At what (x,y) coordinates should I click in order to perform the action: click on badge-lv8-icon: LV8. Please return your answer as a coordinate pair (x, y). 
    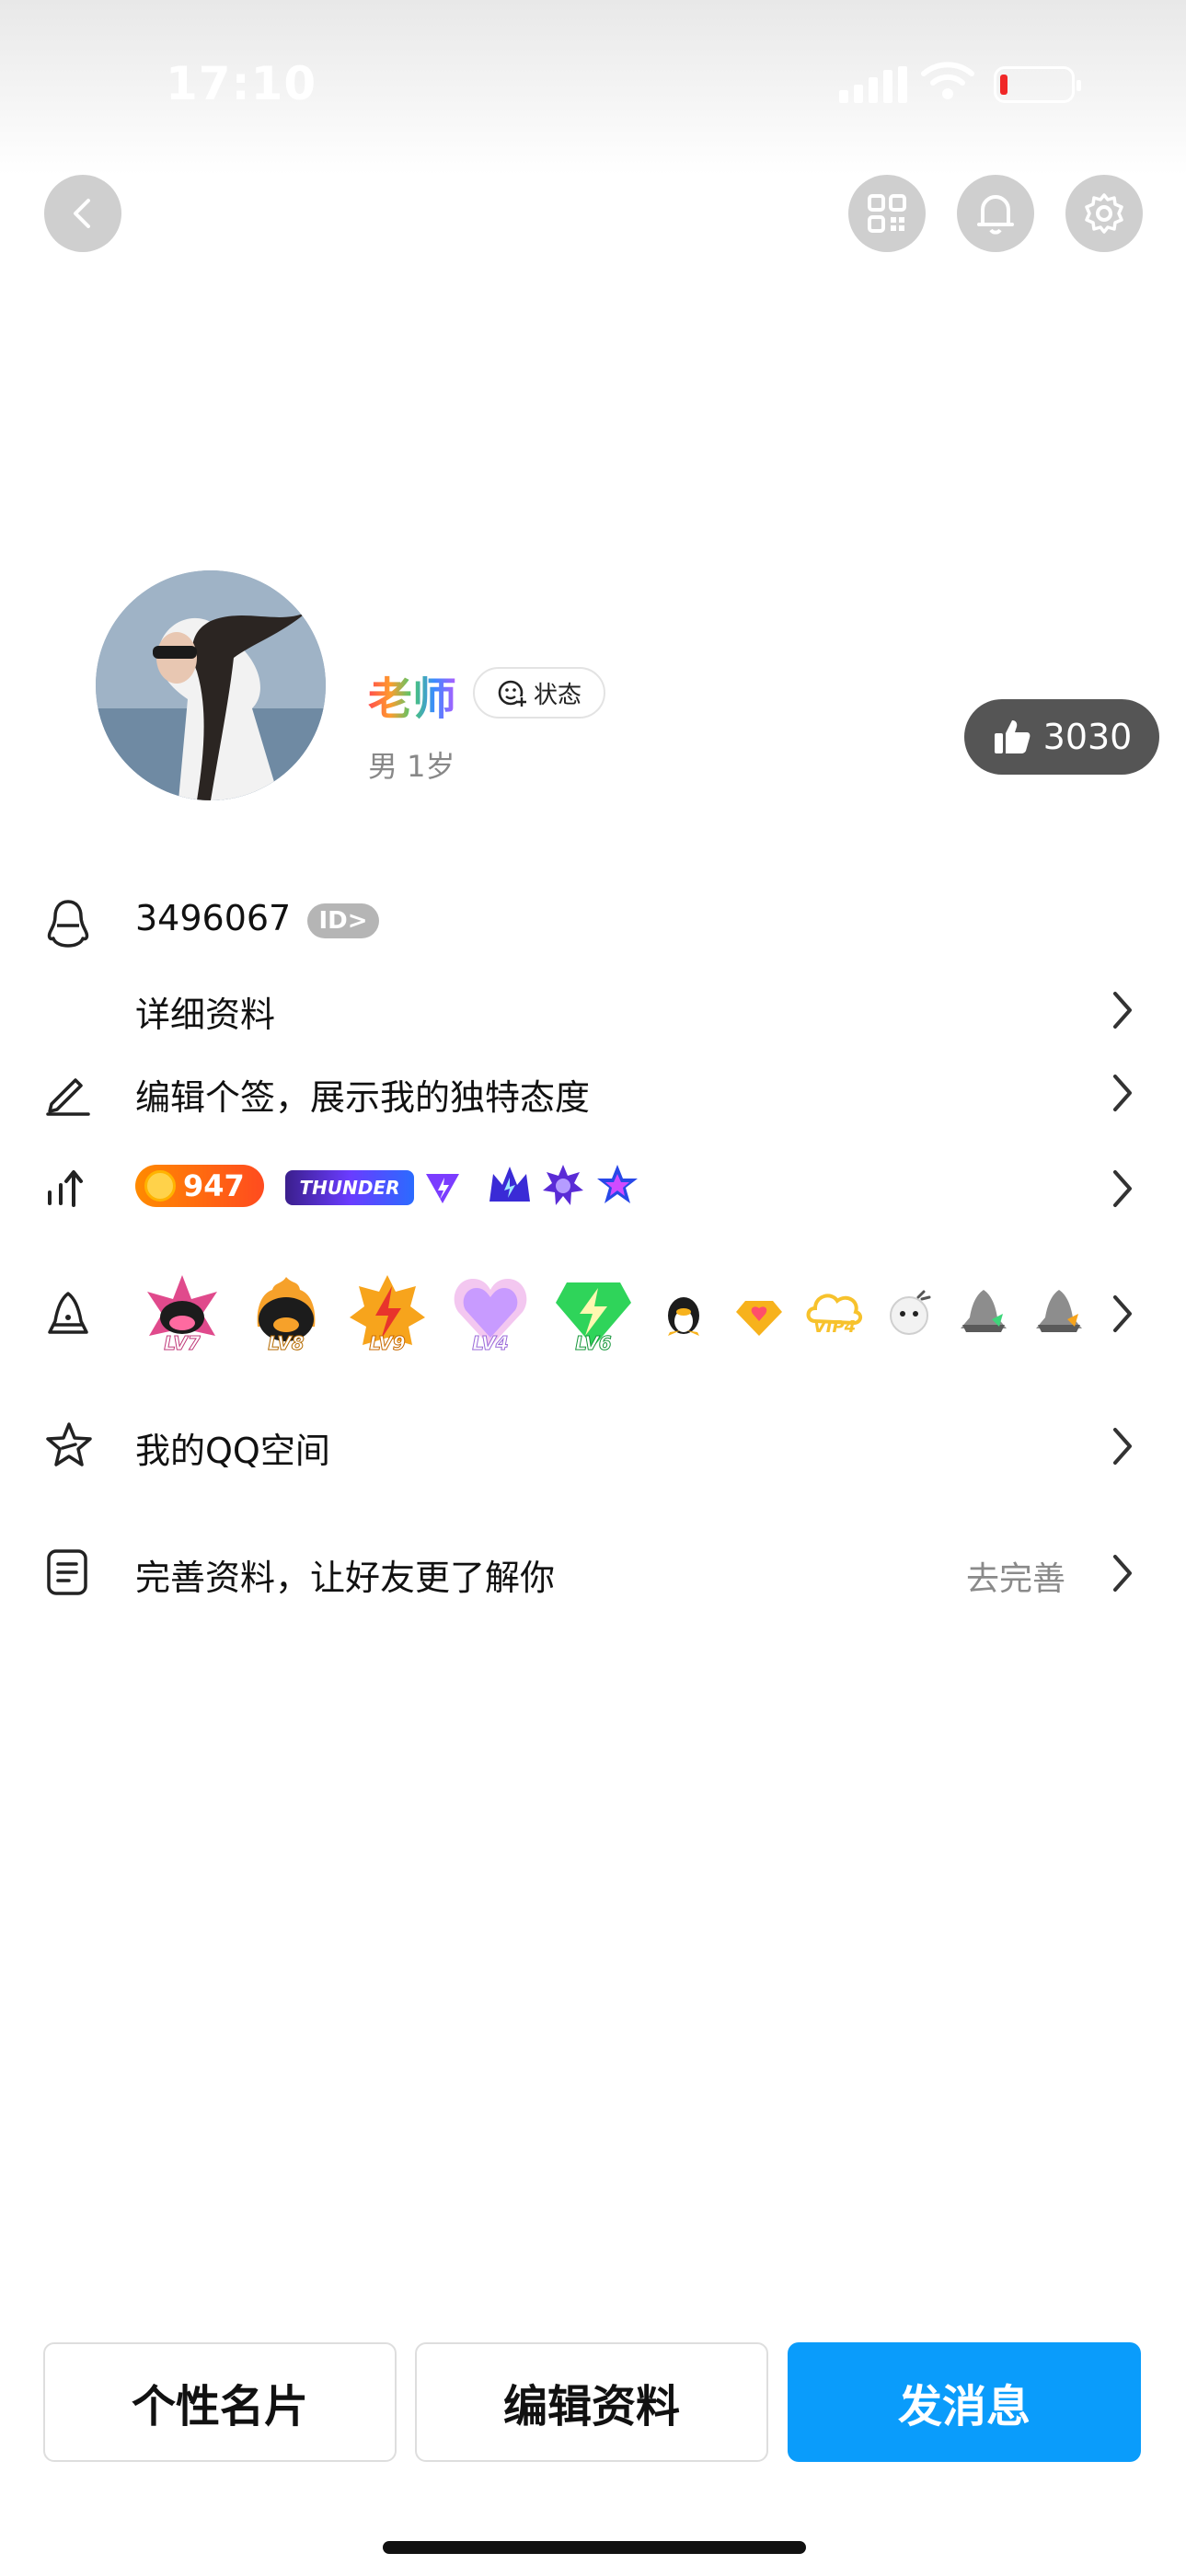
    Looking at the image, I should click on (286, 1315).